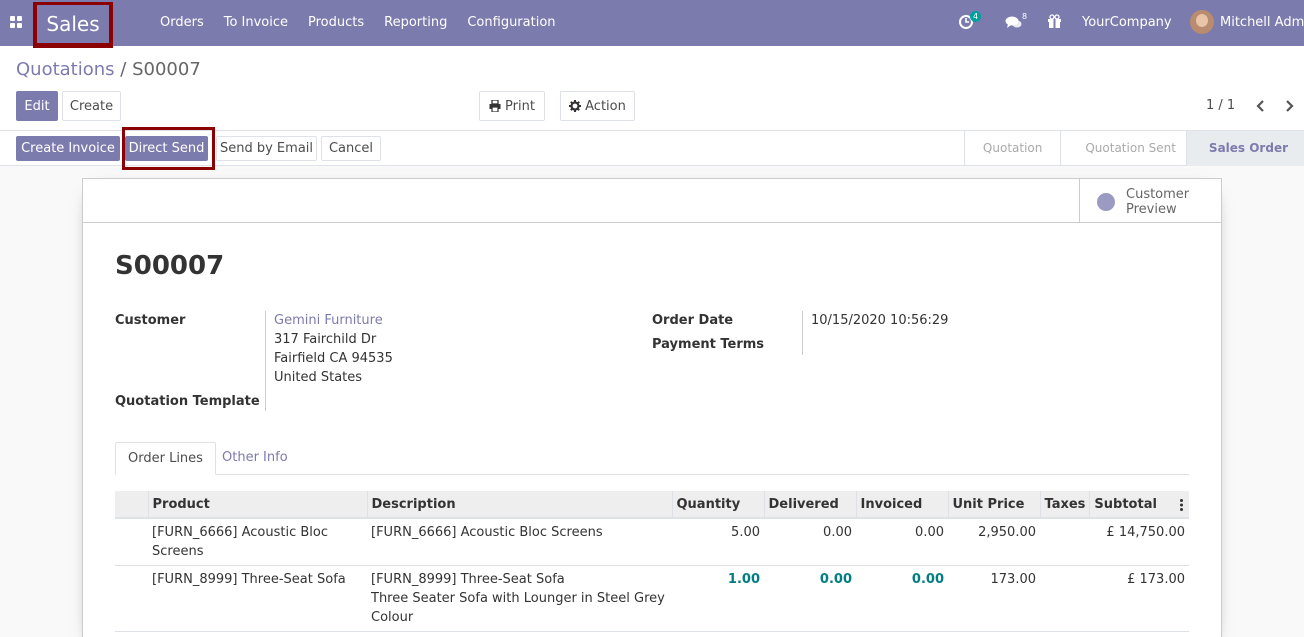  What do you see at coordinates (392, 617) in the screenshot?
I see `description-line: Colour` at bounding box center [392, 617].